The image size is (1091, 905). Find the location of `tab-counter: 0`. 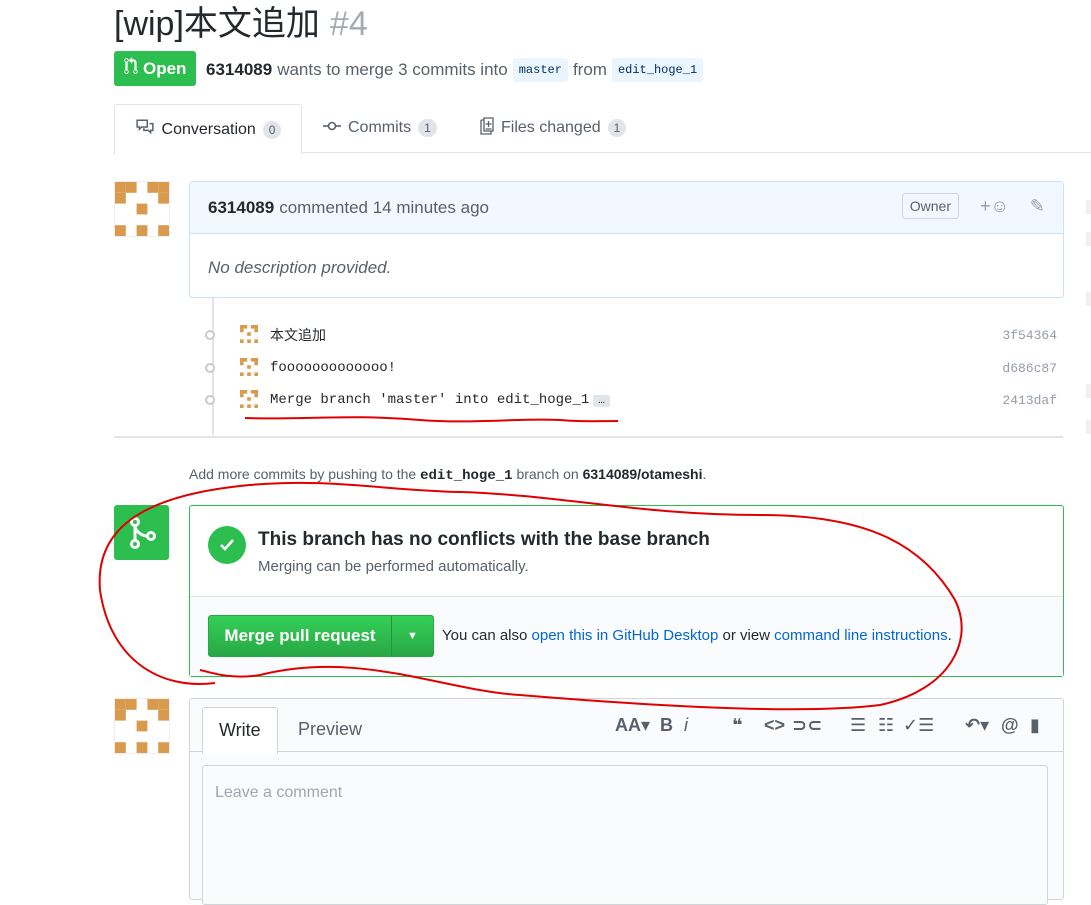

tab-counter: 0 is located at coordinates (272, 129).